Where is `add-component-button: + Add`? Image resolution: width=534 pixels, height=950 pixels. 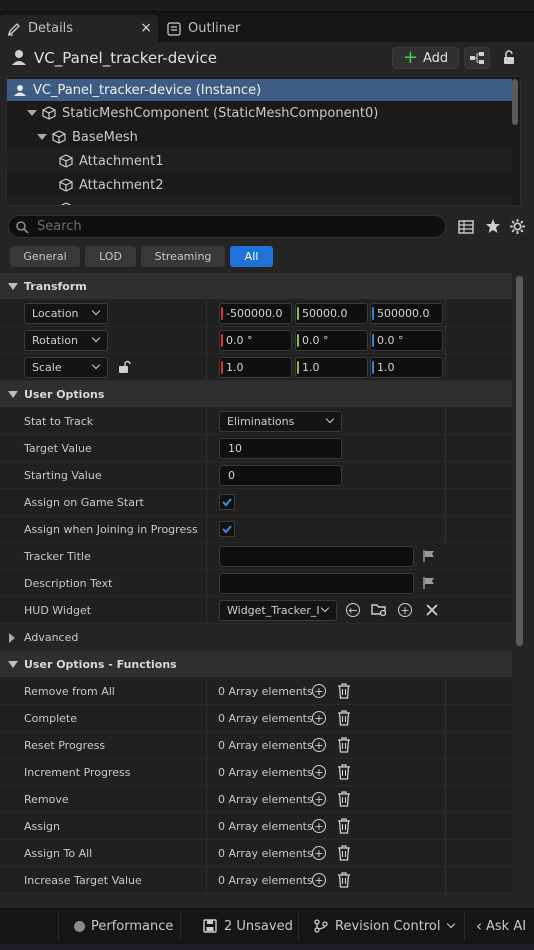
add-component-button: + Add is located at coordinates (425, 58).